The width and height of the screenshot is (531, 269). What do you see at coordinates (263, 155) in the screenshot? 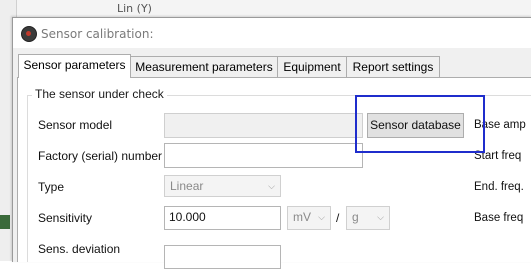
I see `serial-number-field` at bounding box center [263, 155].